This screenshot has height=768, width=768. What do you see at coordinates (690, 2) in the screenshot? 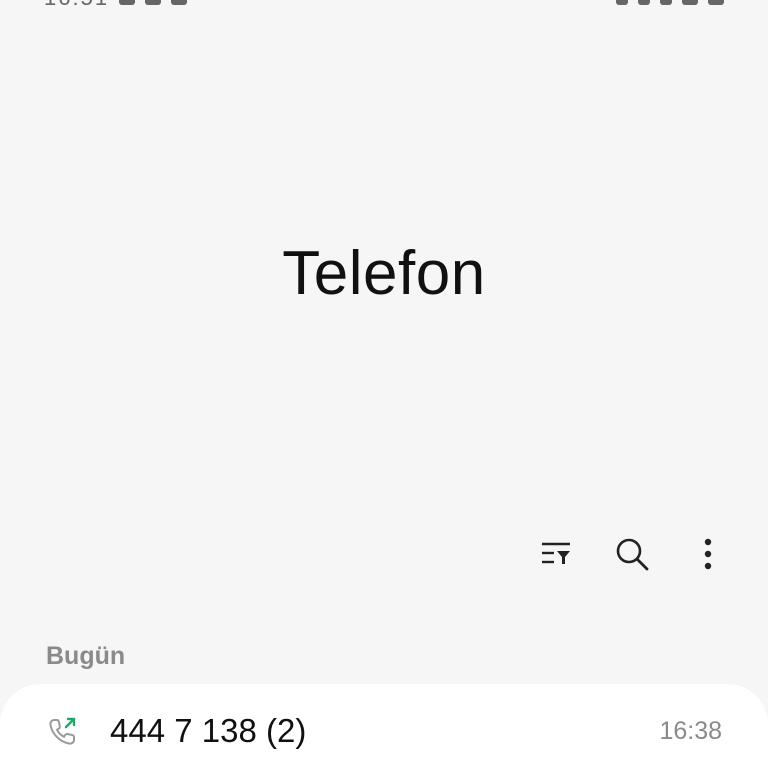
I see `signal-icon` at bounding box center [690, 2].